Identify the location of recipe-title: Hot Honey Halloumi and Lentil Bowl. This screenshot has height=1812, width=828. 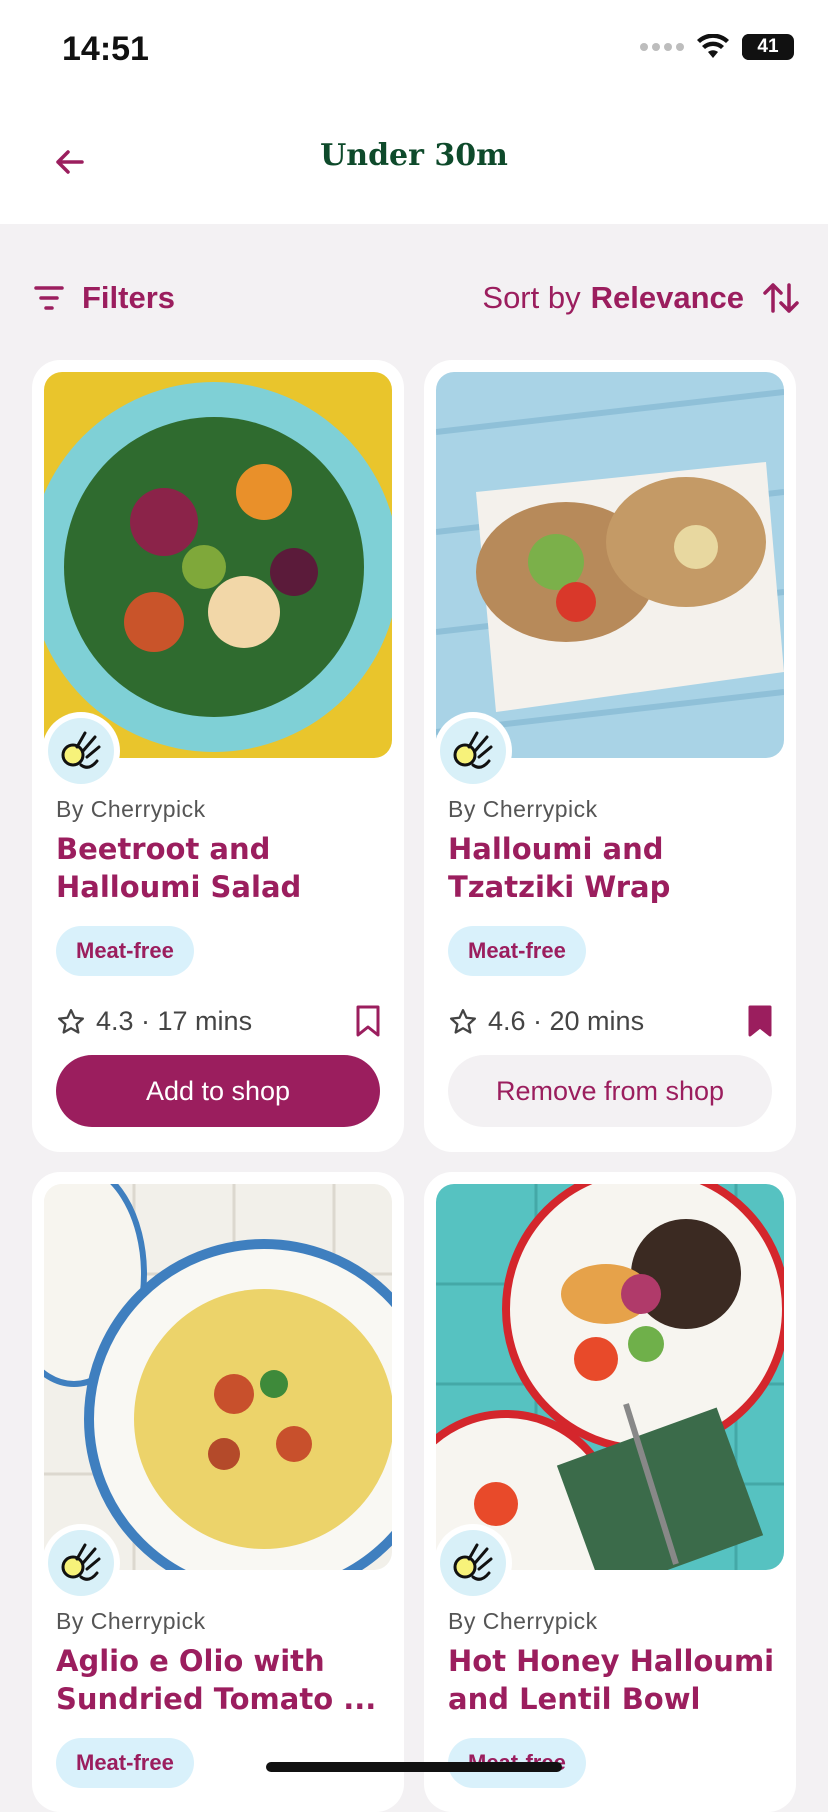
(613, 1680).